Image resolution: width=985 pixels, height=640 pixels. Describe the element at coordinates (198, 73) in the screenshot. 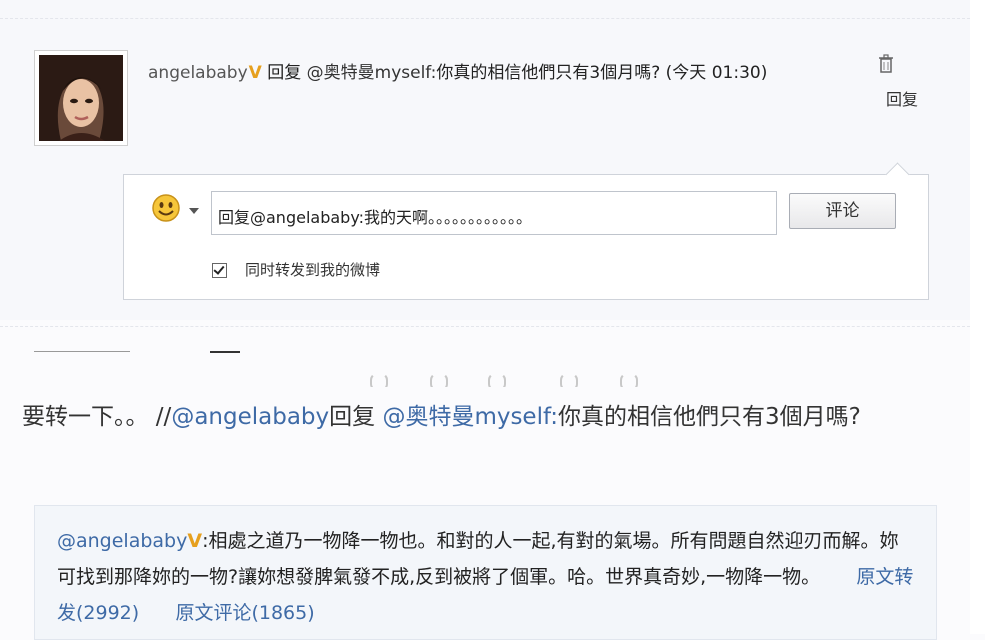

I see `reply-username: angelababy` at that location.